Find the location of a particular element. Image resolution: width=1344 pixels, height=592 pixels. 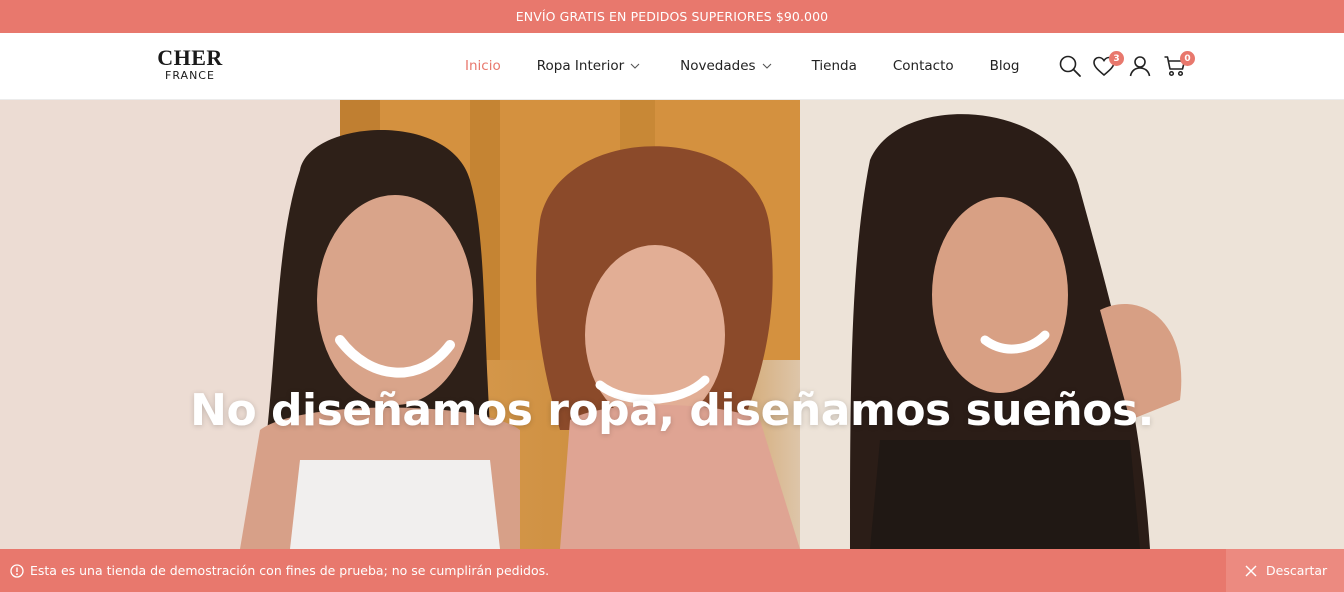

nav-item-label: Ropa Interior is located at coordinates (580, 66).